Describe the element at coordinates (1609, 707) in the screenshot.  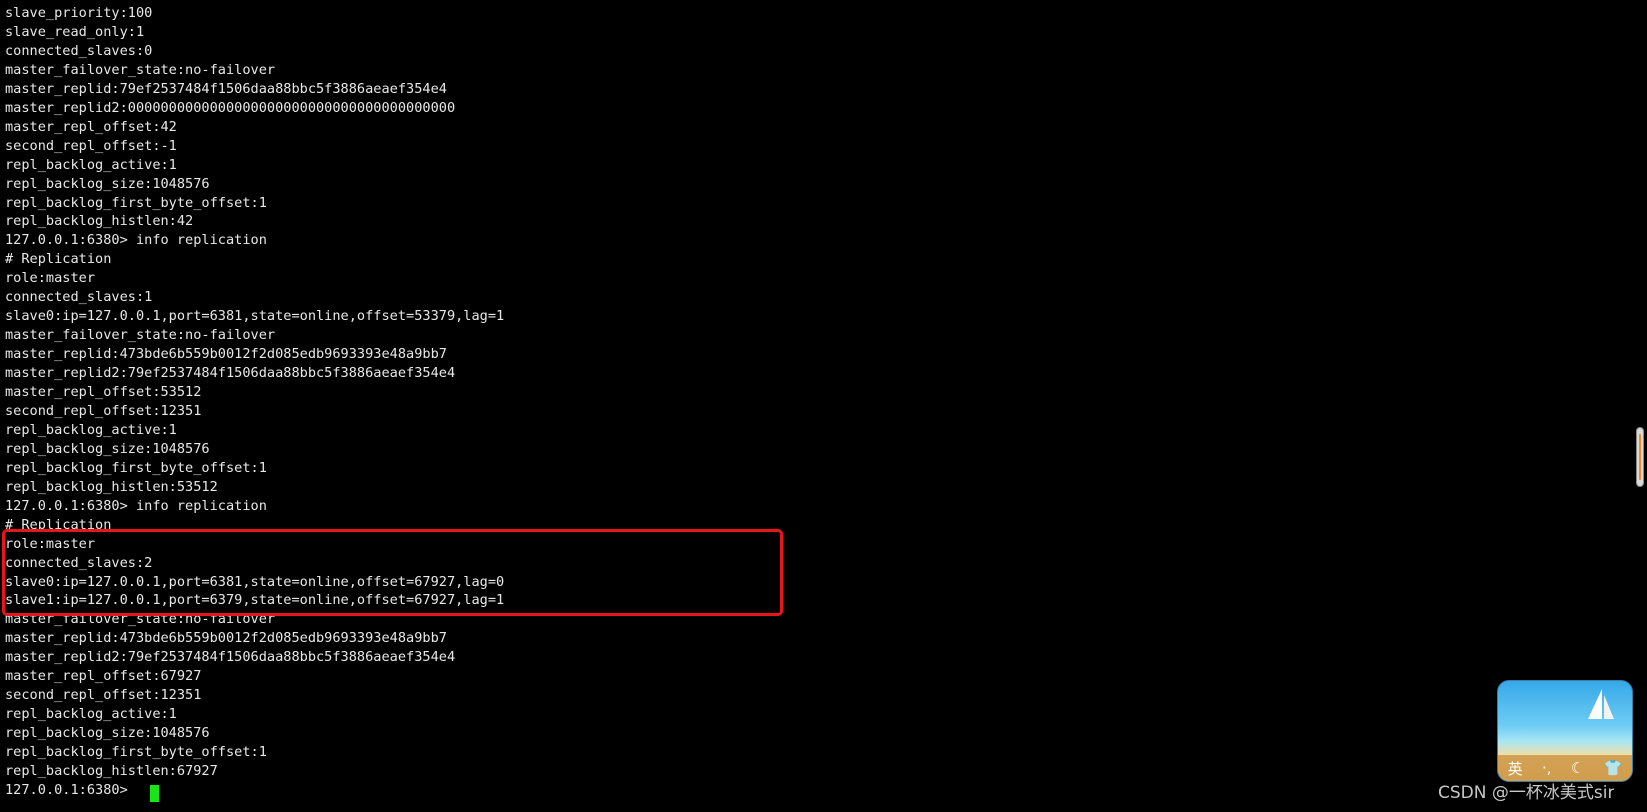
I see `sailboat-sail-icon` at that location.